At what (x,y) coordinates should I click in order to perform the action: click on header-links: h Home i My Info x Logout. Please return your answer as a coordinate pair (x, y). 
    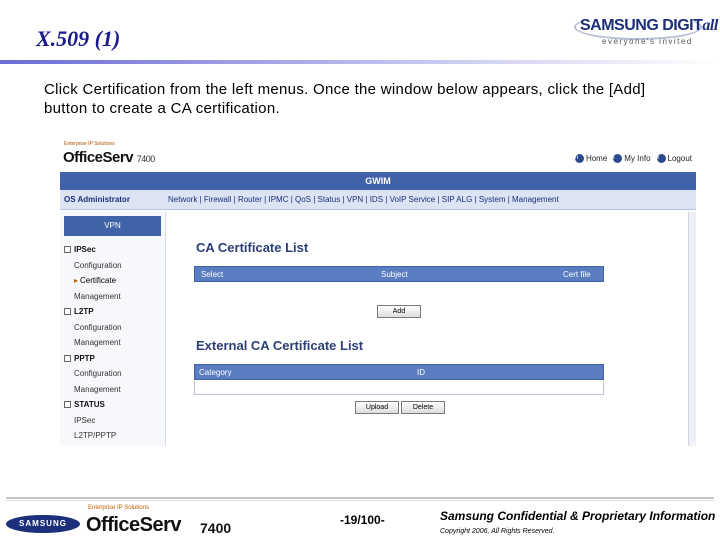
    Looking at the image, I should click on (633, 158).